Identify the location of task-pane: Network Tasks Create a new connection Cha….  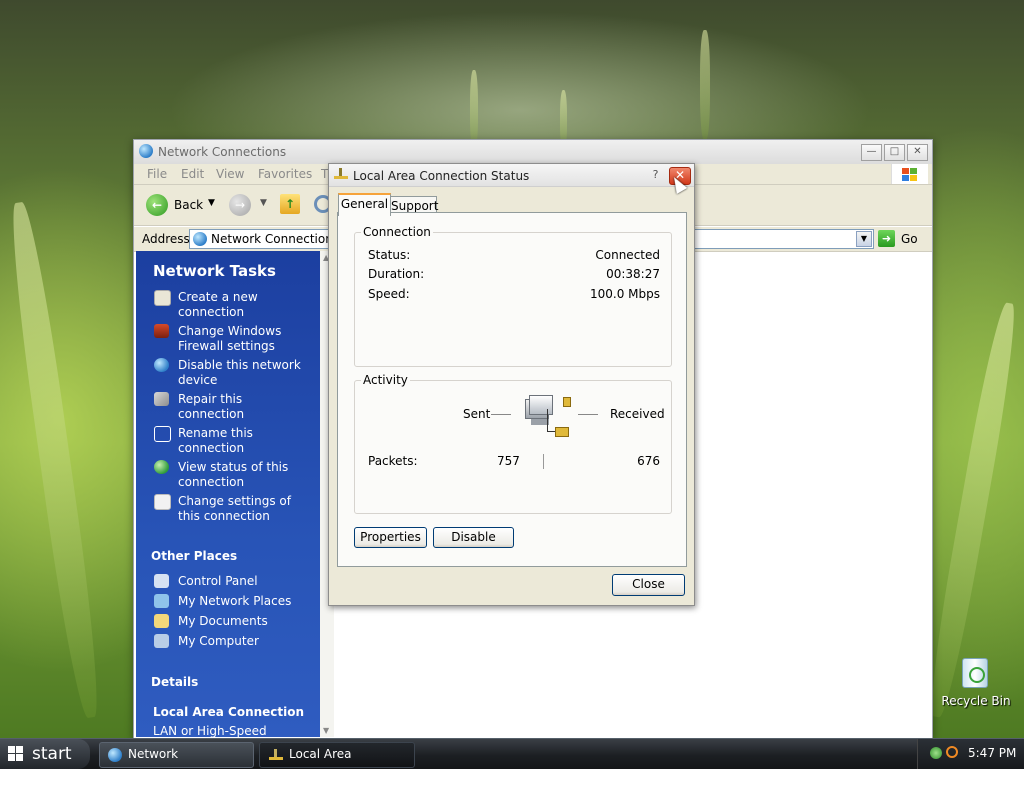
(228, 494).